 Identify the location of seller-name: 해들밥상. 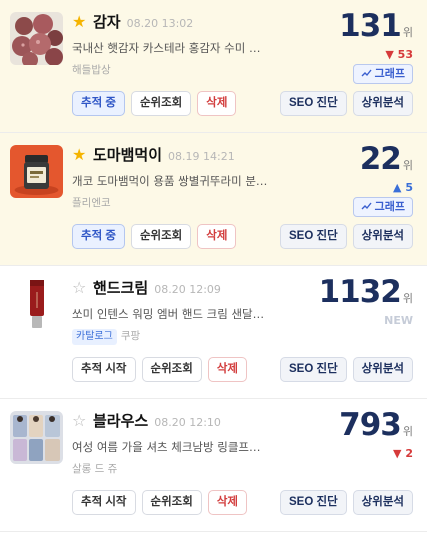
(91, 70).